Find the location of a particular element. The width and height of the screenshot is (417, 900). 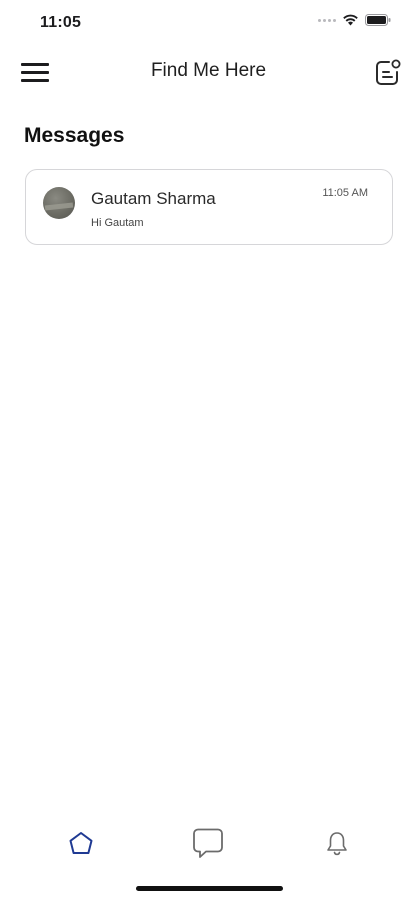

home-icon is located at coordinates (81, 843).